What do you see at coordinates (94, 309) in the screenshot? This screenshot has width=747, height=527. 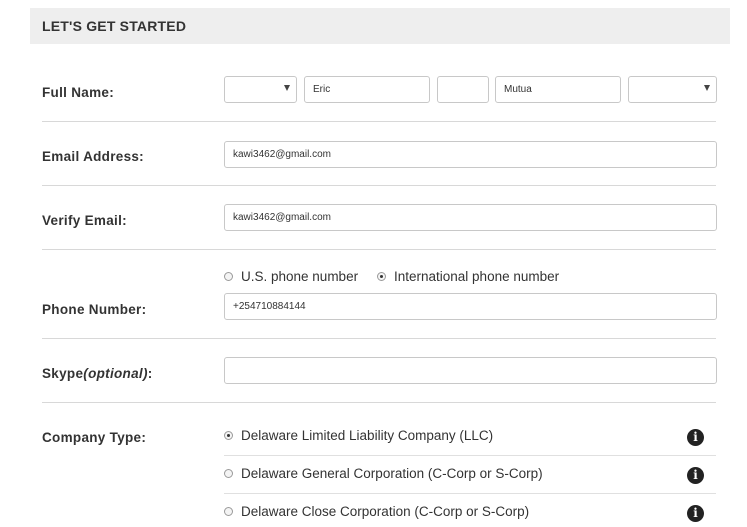 I see `phone-label: Phone Number:` at bounding box center [94, 309].